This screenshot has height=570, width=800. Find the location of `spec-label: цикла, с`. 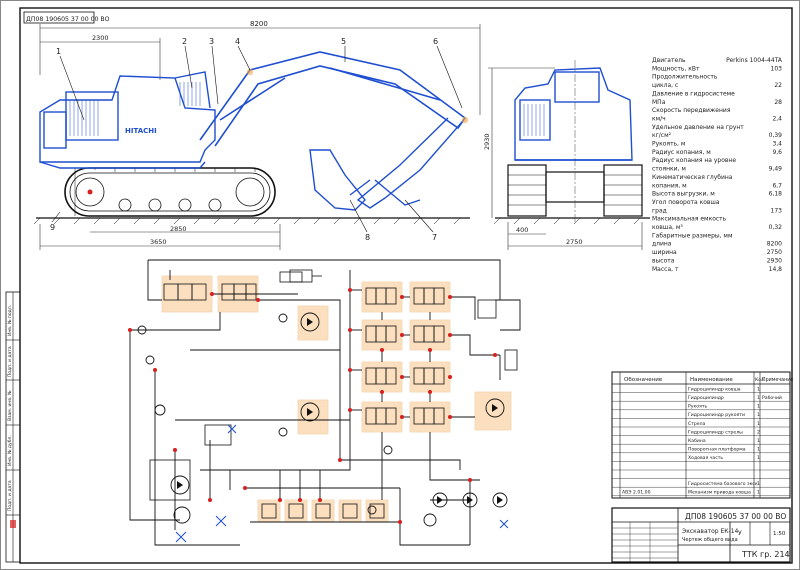

spec-label: цикла, с is located at coordinates (665, 85).